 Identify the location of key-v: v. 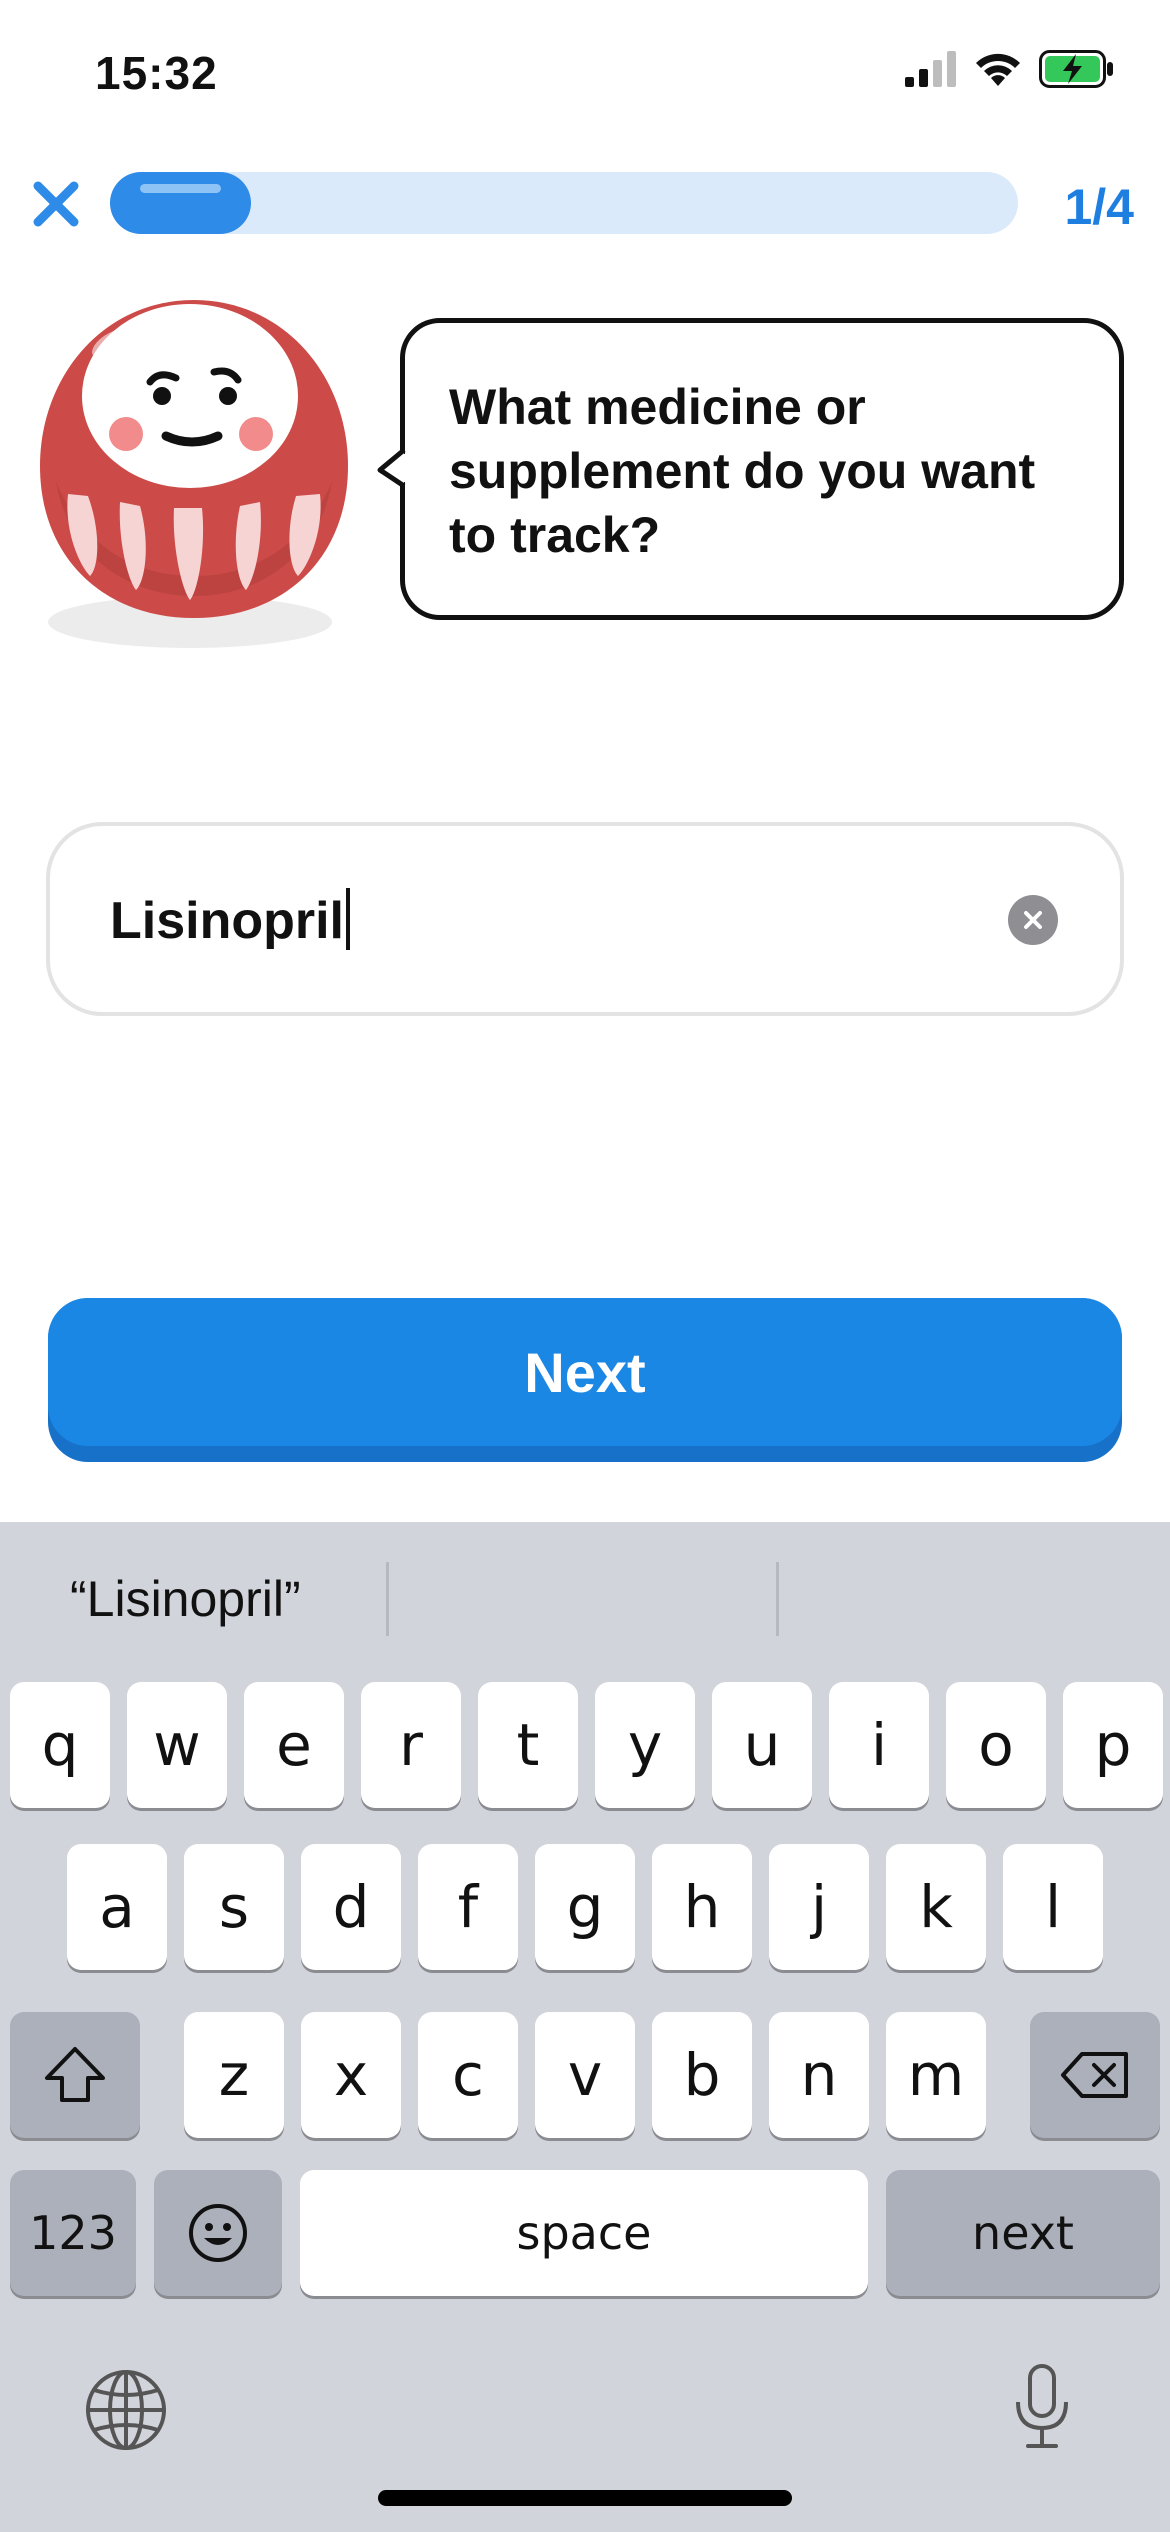
(585, 2075).